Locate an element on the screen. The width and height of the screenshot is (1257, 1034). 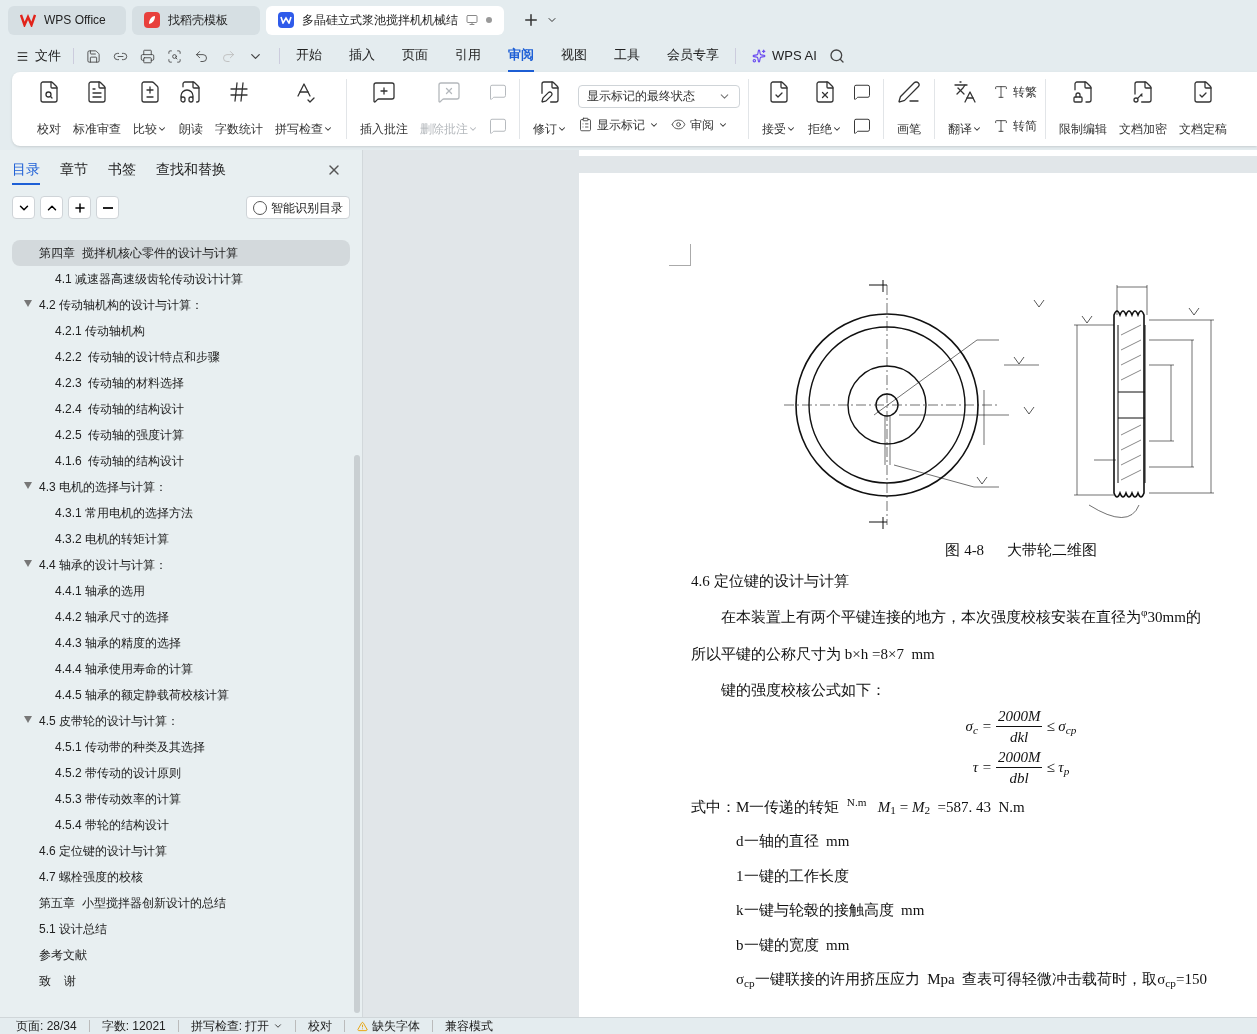
save-icon is located at coordinates (93, 56).